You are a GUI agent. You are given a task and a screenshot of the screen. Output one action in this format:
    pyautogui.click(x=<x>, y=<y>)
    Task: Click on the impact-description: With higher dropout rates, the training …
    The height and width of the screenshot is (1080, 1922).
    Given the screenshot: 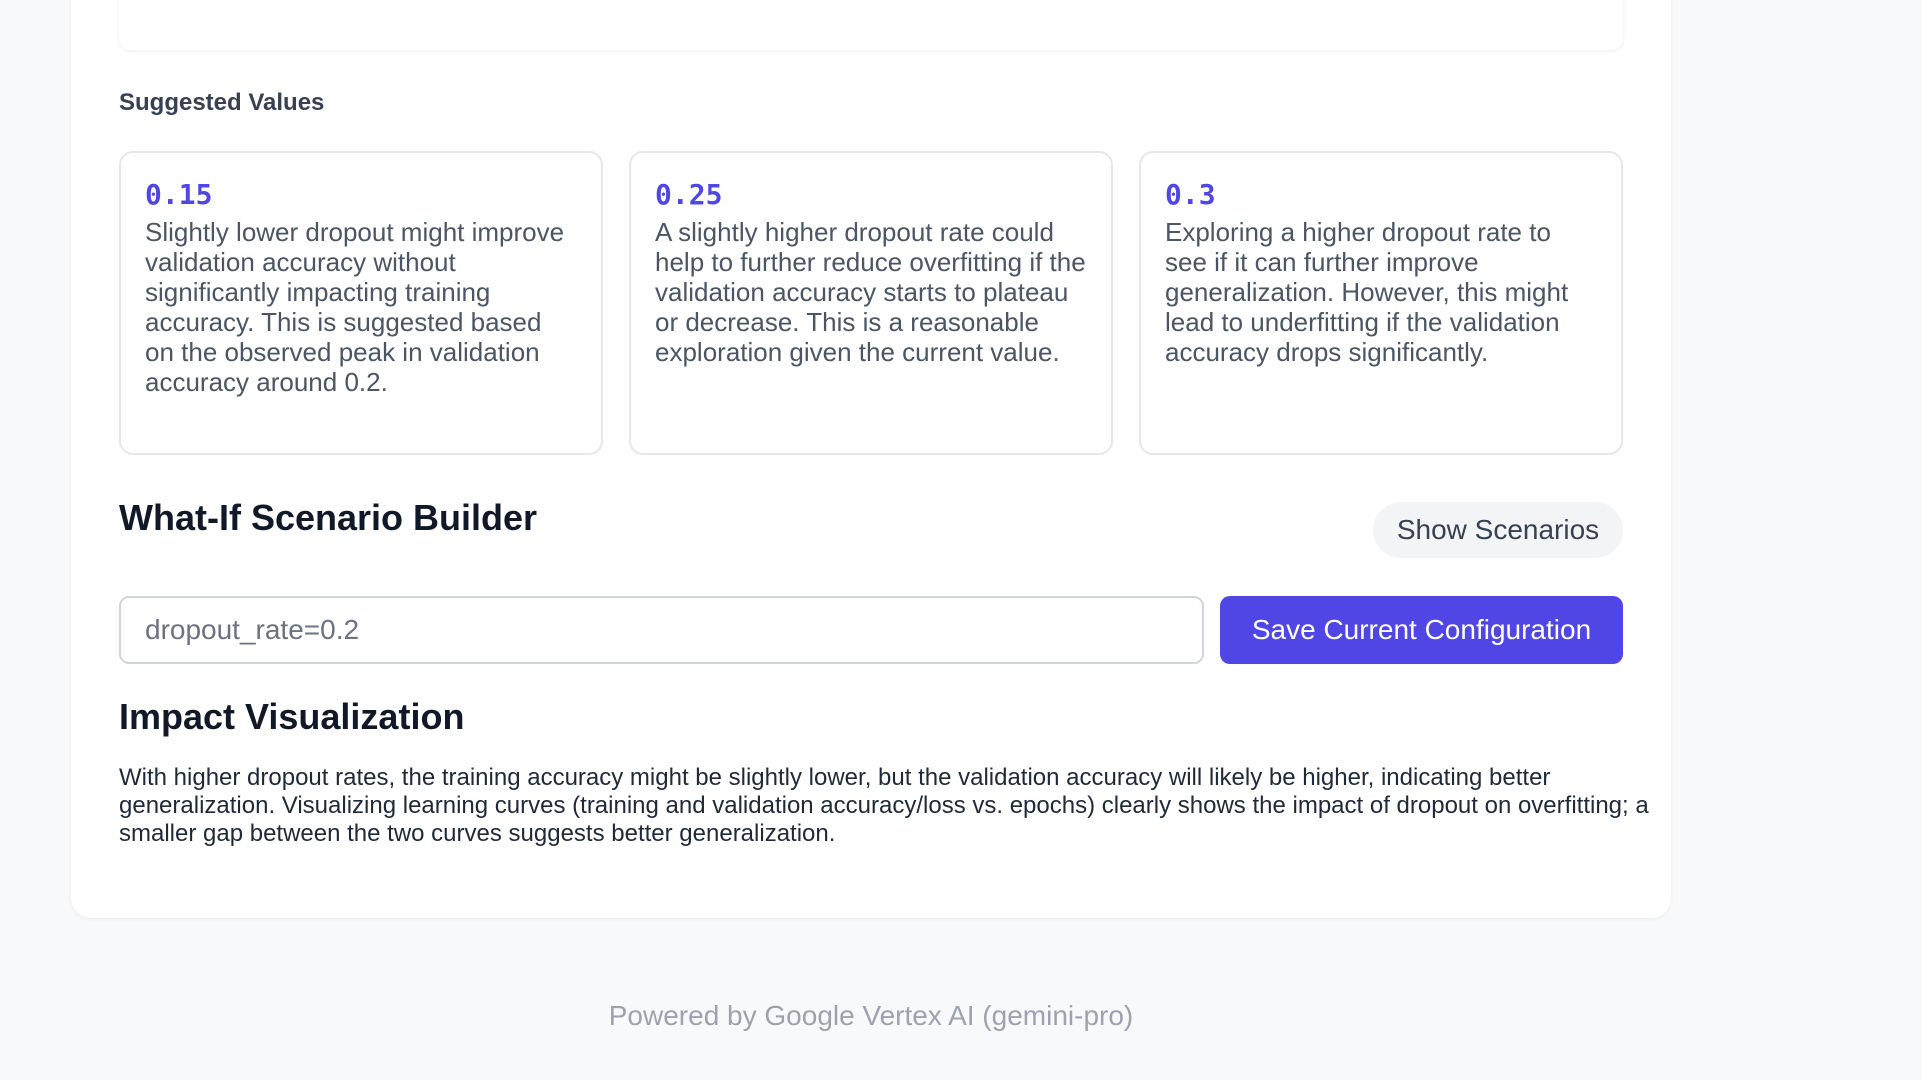 What is the action you would take?
    pyautogui.click(x=884, y=805)
    